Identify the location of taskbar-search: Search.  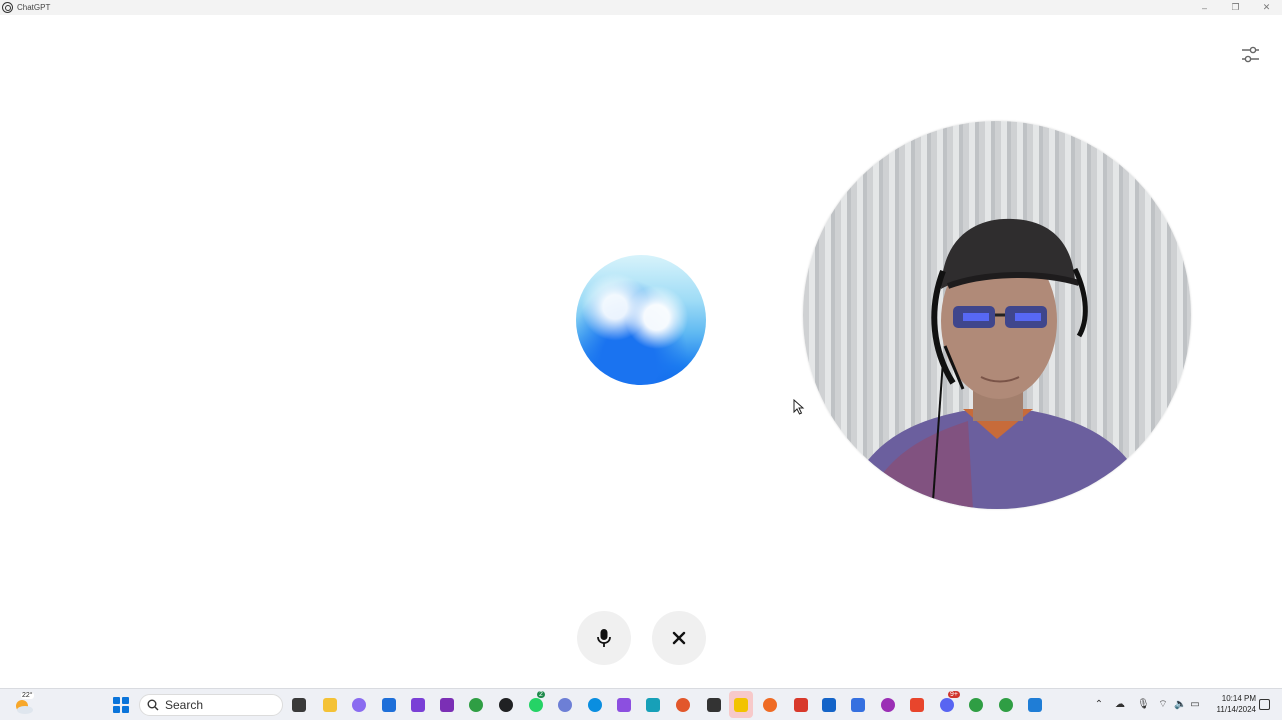
(211, 705).